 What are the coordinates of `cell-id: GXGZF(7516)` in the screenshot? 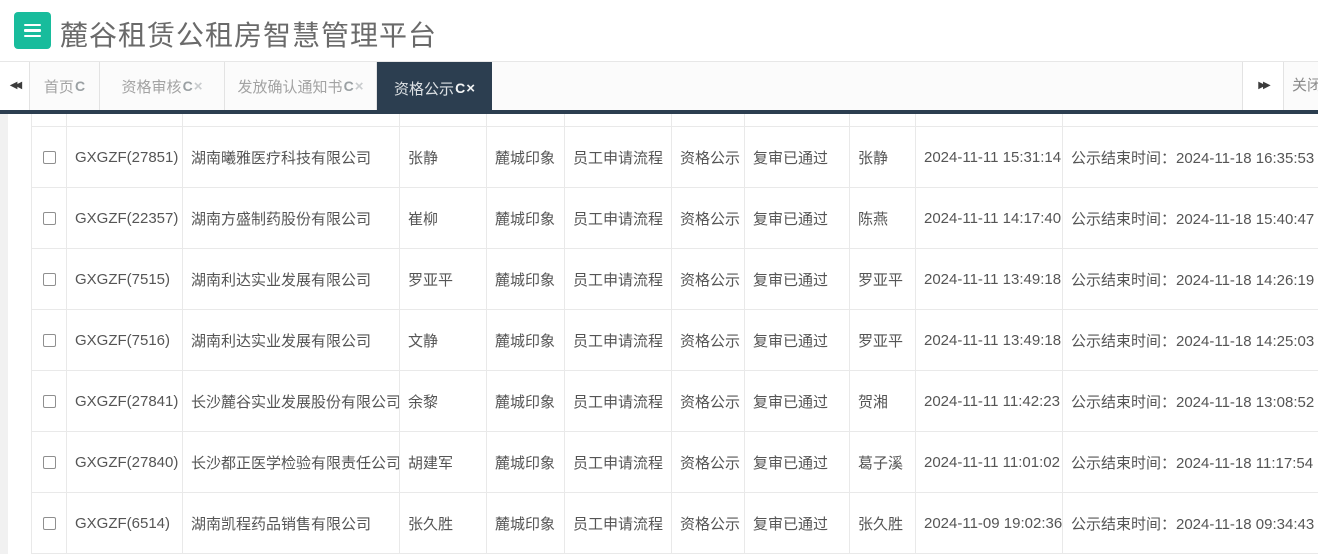 It's located at (125, 340).